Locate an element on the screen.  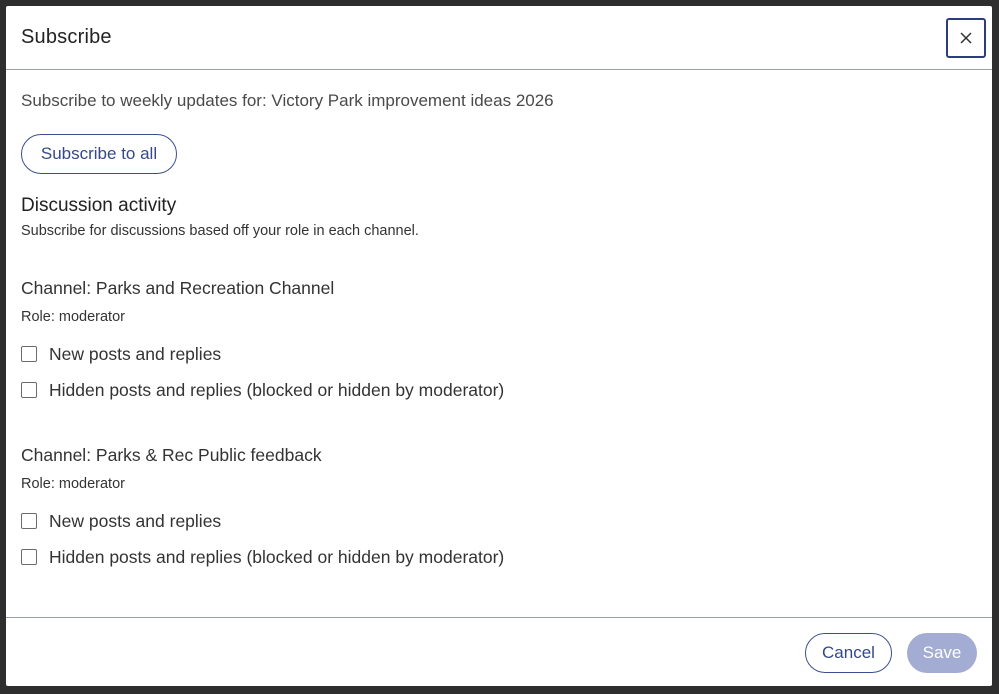
intro-prefix: Subscribe to weekly updates for: is located at coordinates (146, 100).